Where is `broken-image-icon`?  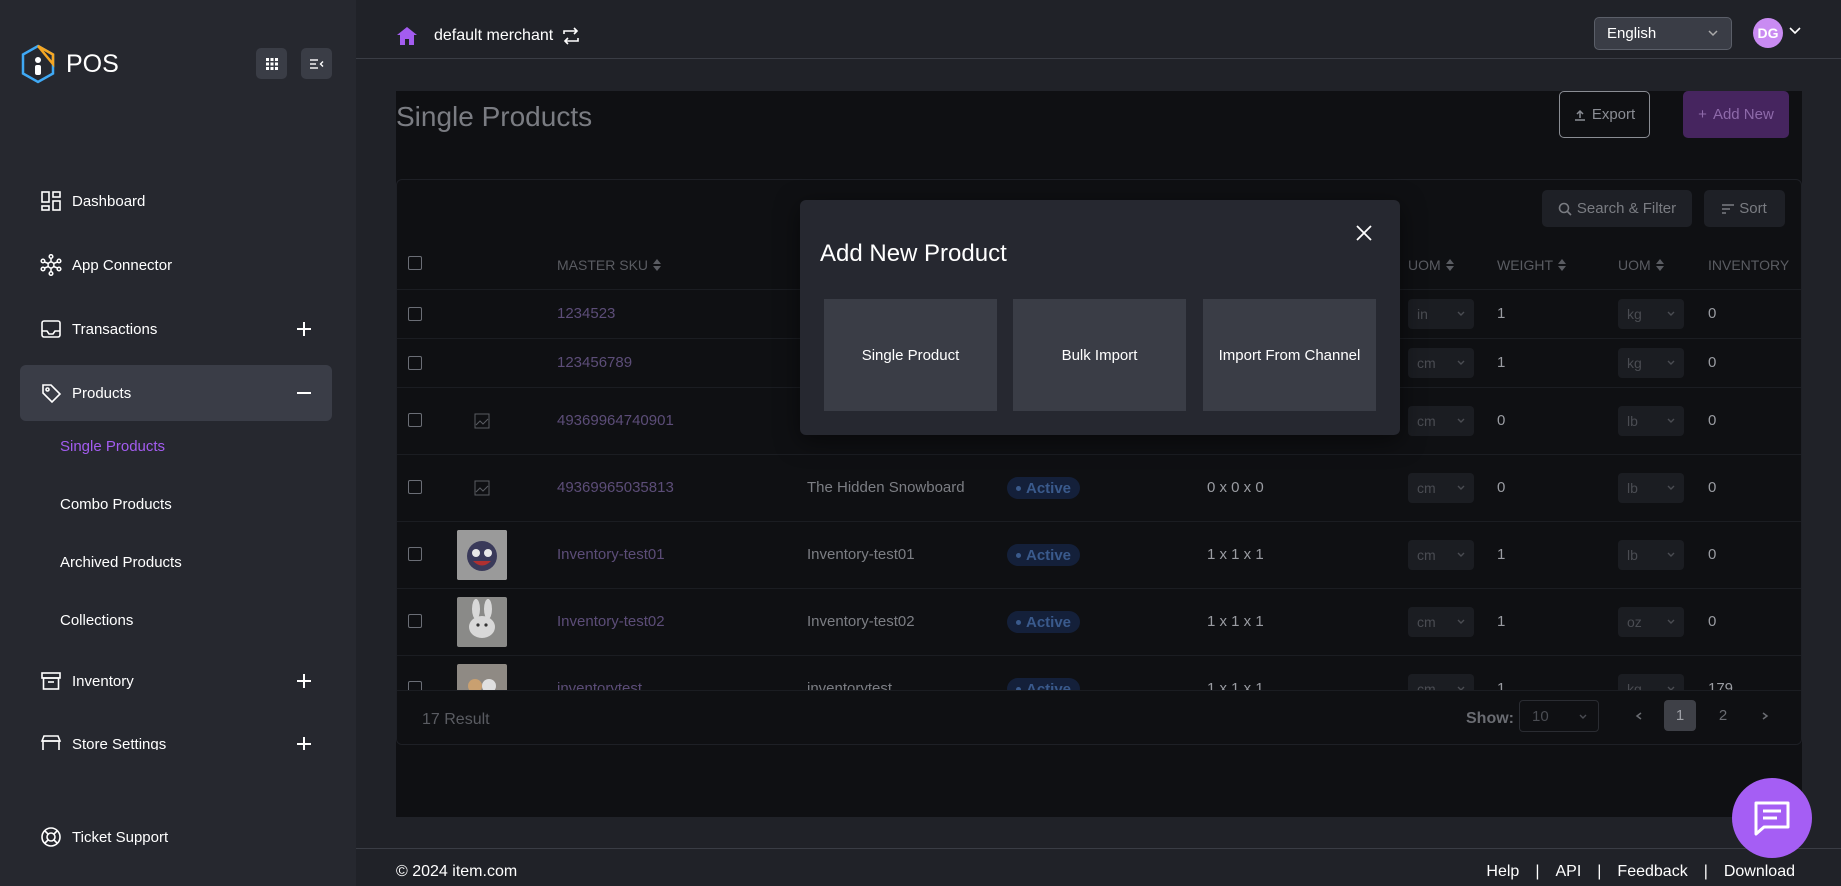
broken-image-icon is located at coordinates (482, 488).